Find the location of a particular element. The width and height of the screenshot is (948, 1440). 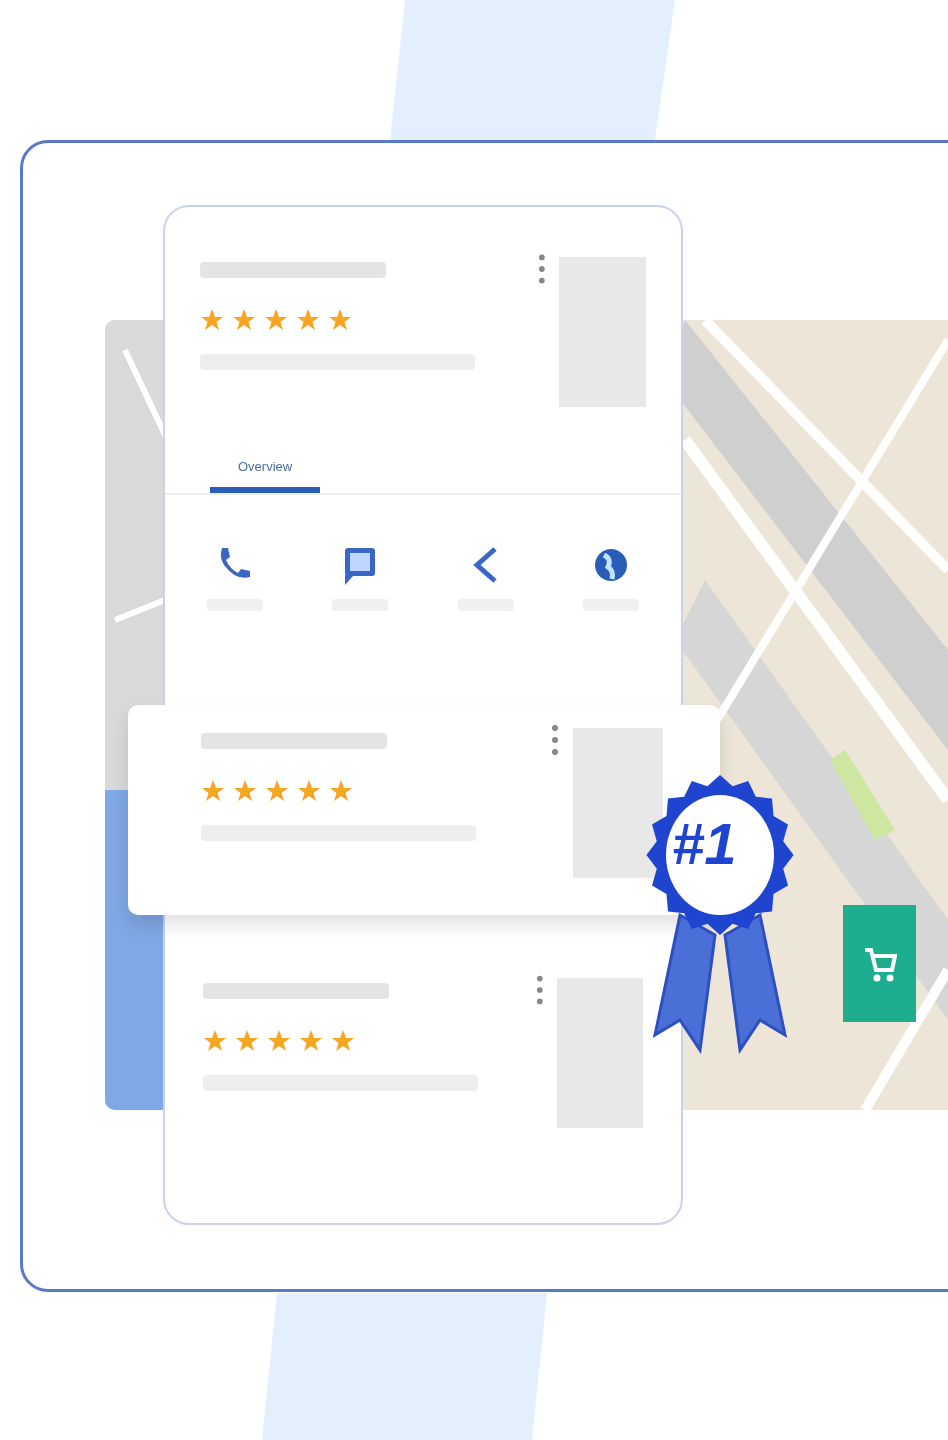

badge-label: #1 is located at coordinates (704, 844).